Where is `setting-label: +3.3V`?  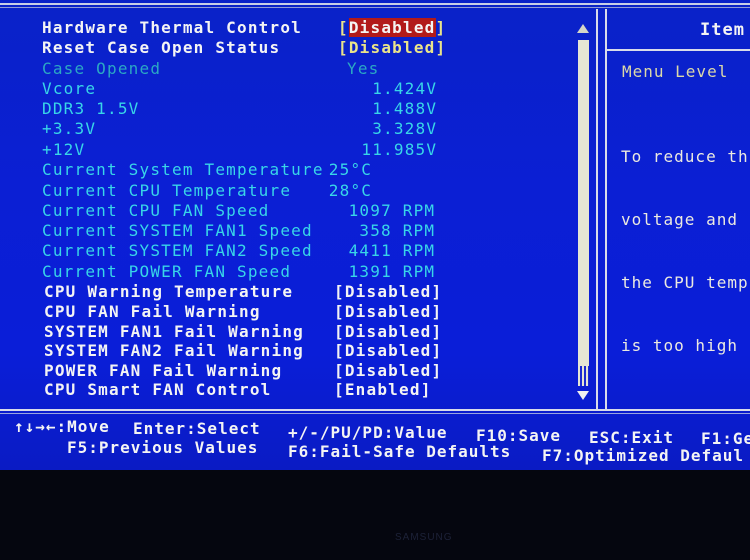 setting-label: +3.3V is located at coordinates (69, 128).